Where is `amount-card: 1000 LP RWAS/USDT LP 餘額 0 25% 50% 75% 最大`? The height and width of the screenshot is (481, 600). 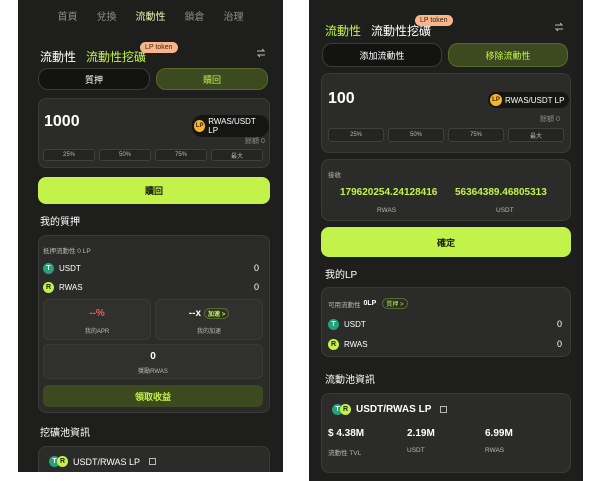
amount-card: 1000 LP RWAS/USDT LP 餘額 0 25% 50% 75% 最大 is located at coordinates (154, 133).